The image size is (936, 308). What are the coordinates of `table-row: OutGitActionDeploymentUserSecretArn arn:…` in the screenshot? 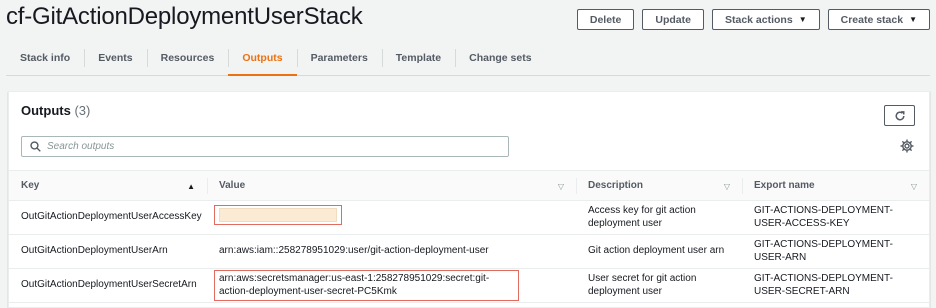 It's located at (469, 285).